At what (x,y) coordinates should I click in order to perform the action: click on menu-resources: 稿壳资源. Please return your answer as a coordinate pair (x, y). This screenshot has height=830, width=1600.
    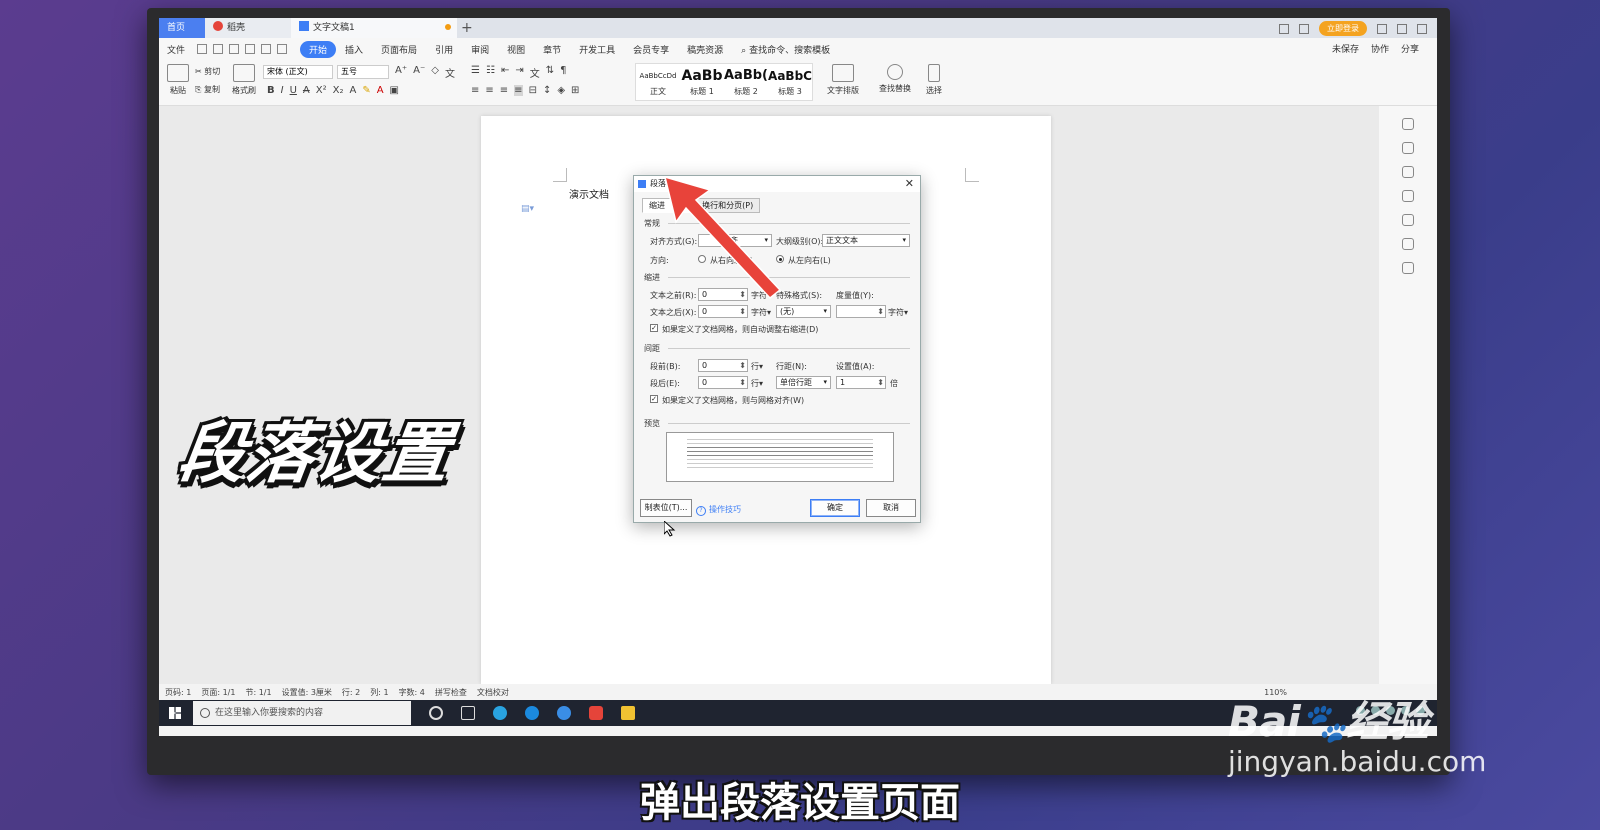
    Looking at the image, I should click on (705, 49).